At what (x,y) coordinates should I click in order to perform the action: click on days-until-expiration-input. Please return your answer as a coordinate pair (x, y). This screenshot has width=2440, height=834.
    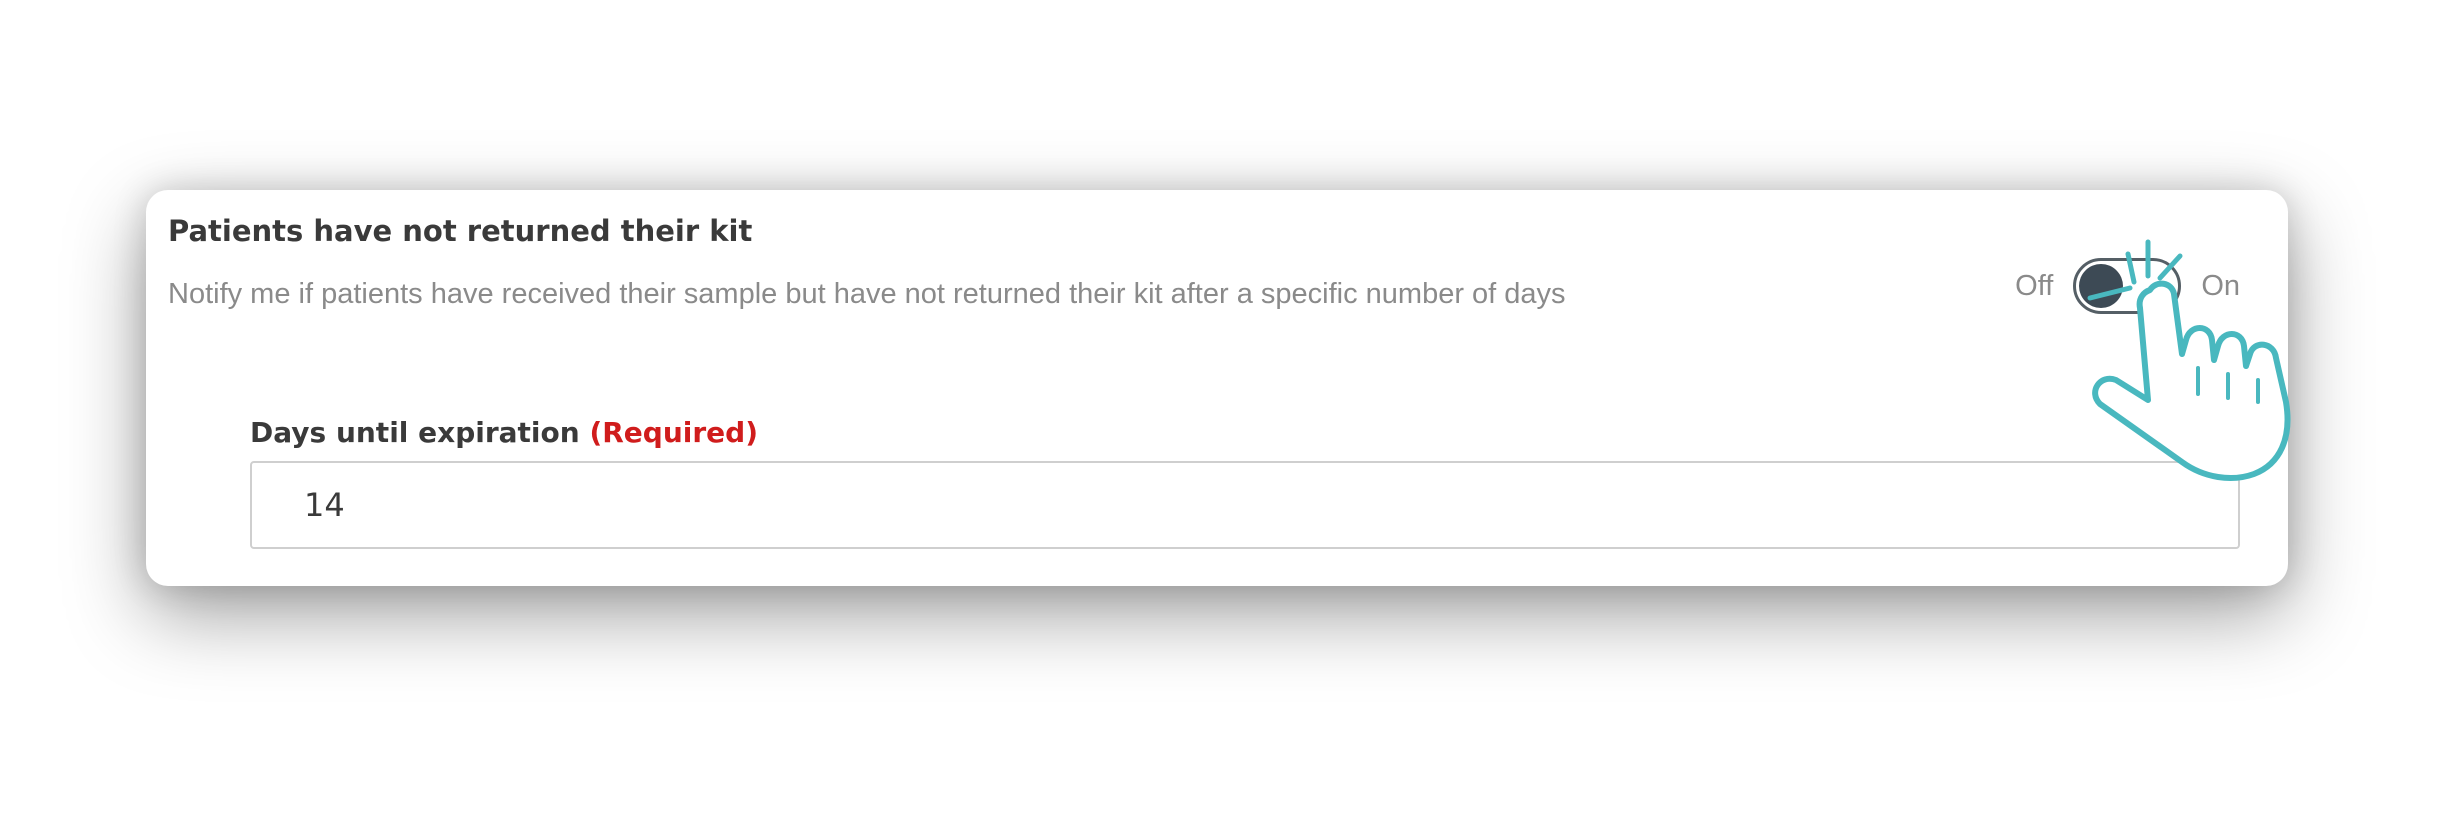
    Looking at the image, I should click on (1245, 505).